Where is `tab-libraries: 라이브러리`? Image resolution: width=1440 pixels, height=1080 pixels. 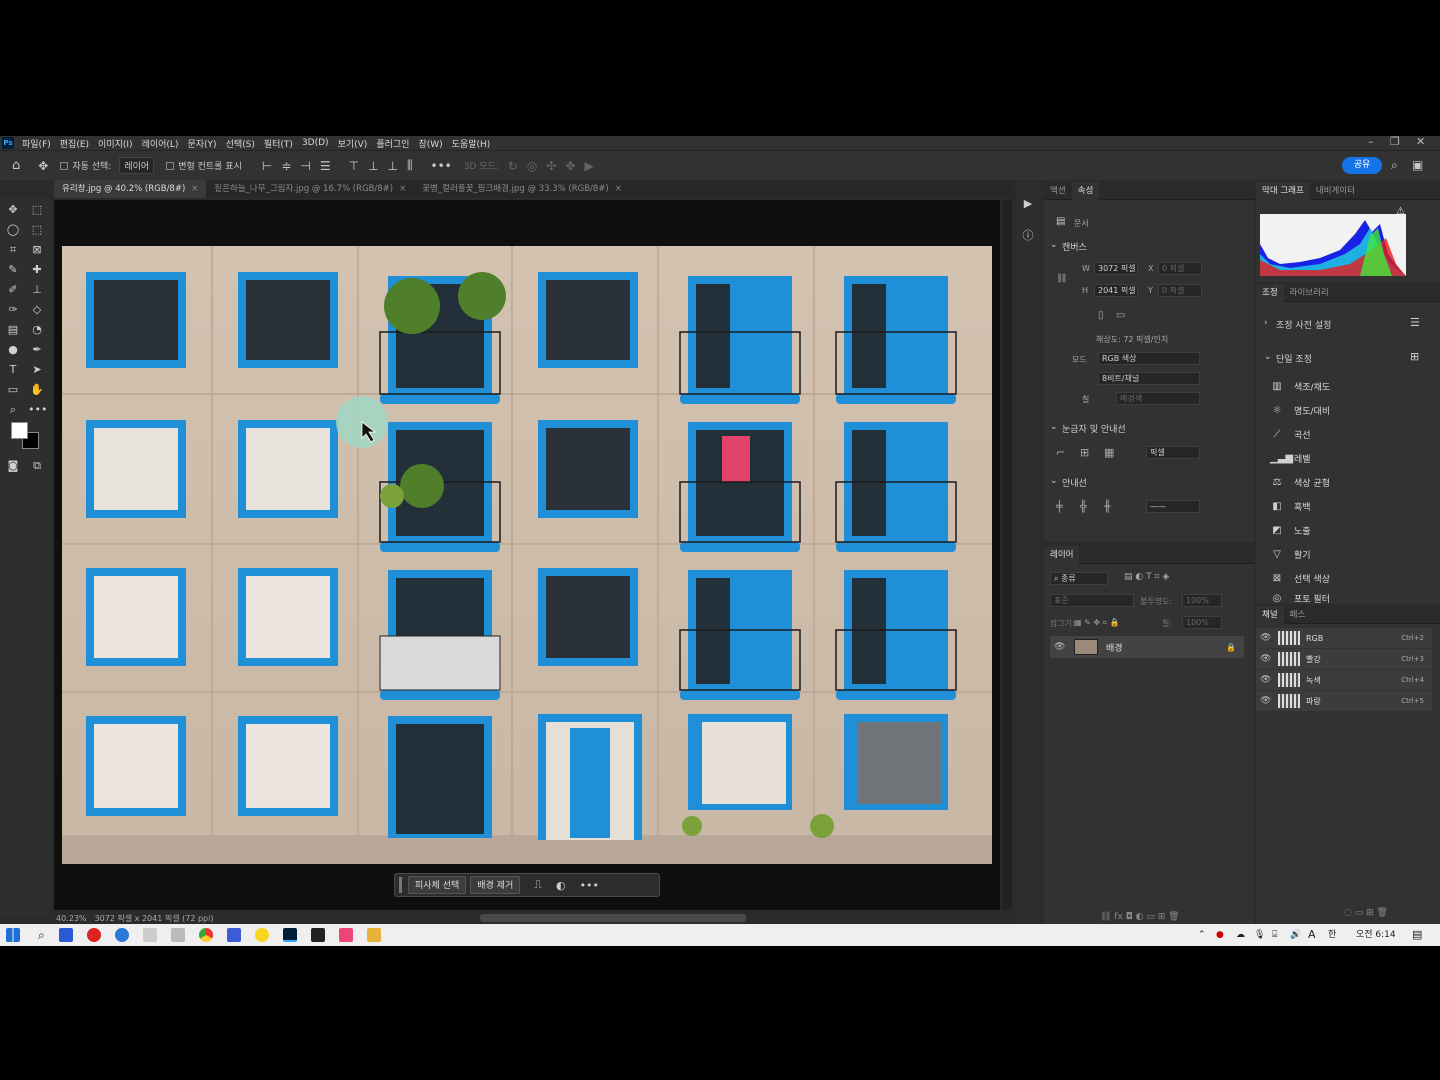 tab-libraries: 라이브러리 is located at coordinates (1309, 293).